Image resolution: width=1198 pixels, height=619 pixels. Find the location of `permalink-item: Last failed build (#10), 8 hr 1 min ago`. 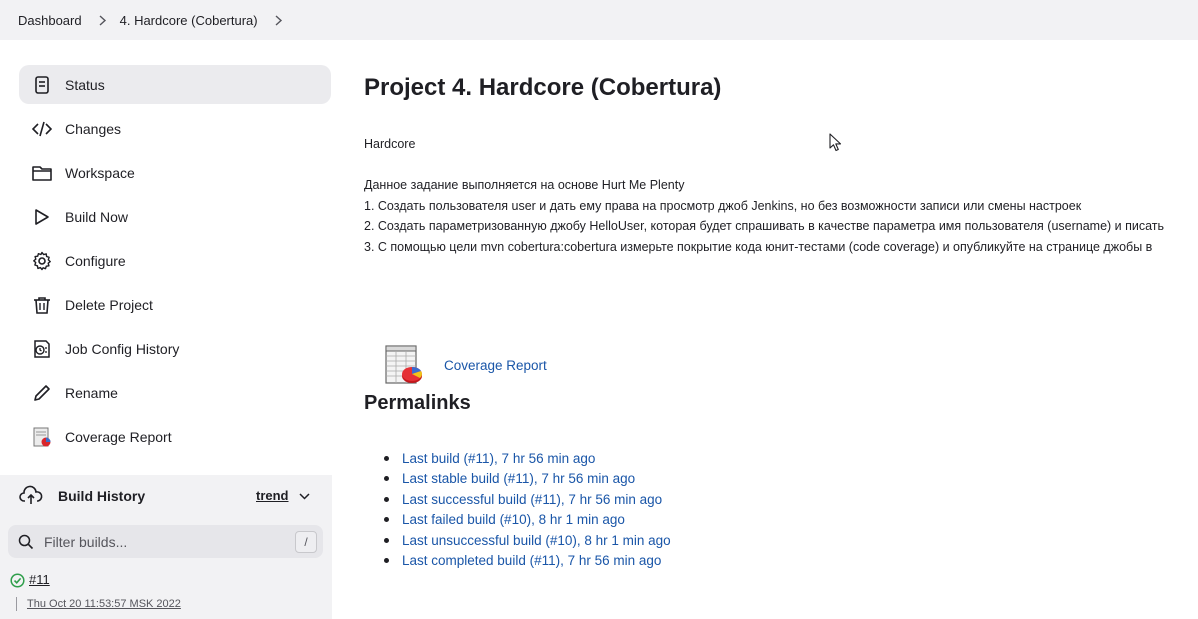

permalink-item: Last failed build (#10), 8 hr 1 min ago is located at coordinates (527, 520).